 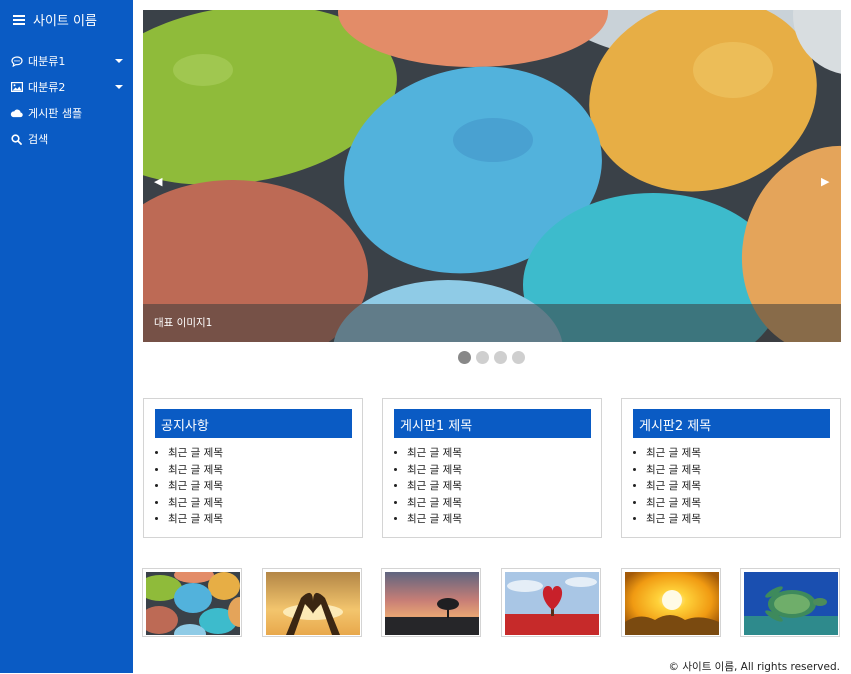 What do you see at coordinates (754, 667) in the screenshot?
I see `footer-copyright: © 사이트 이름, All rights reserved.` at bounding box center [754, 667].